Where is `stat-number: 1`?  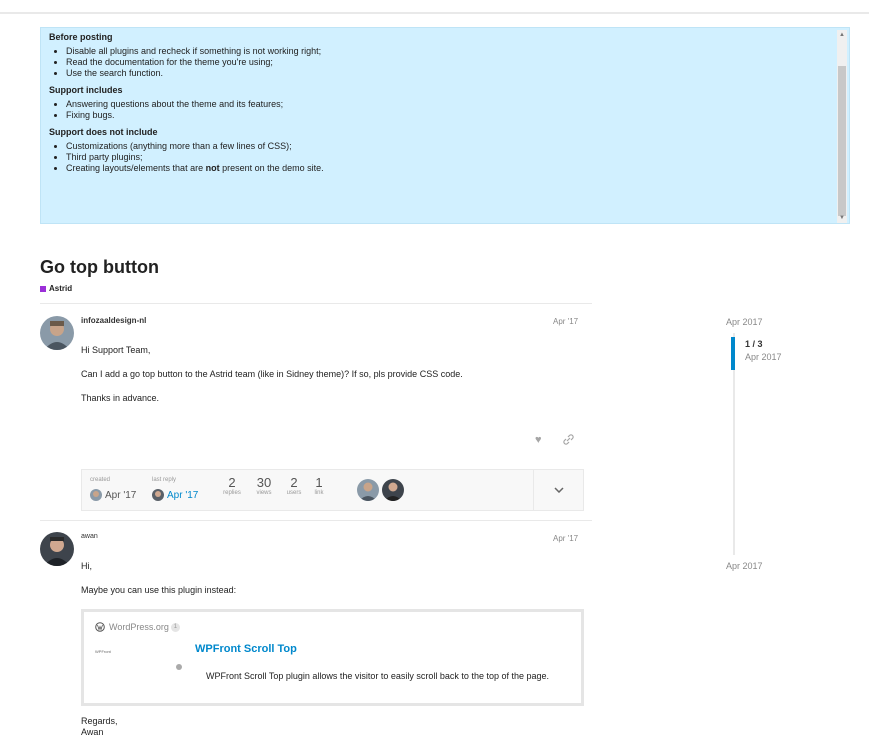
stat-number: 1 is located at coordinates (319, 482).